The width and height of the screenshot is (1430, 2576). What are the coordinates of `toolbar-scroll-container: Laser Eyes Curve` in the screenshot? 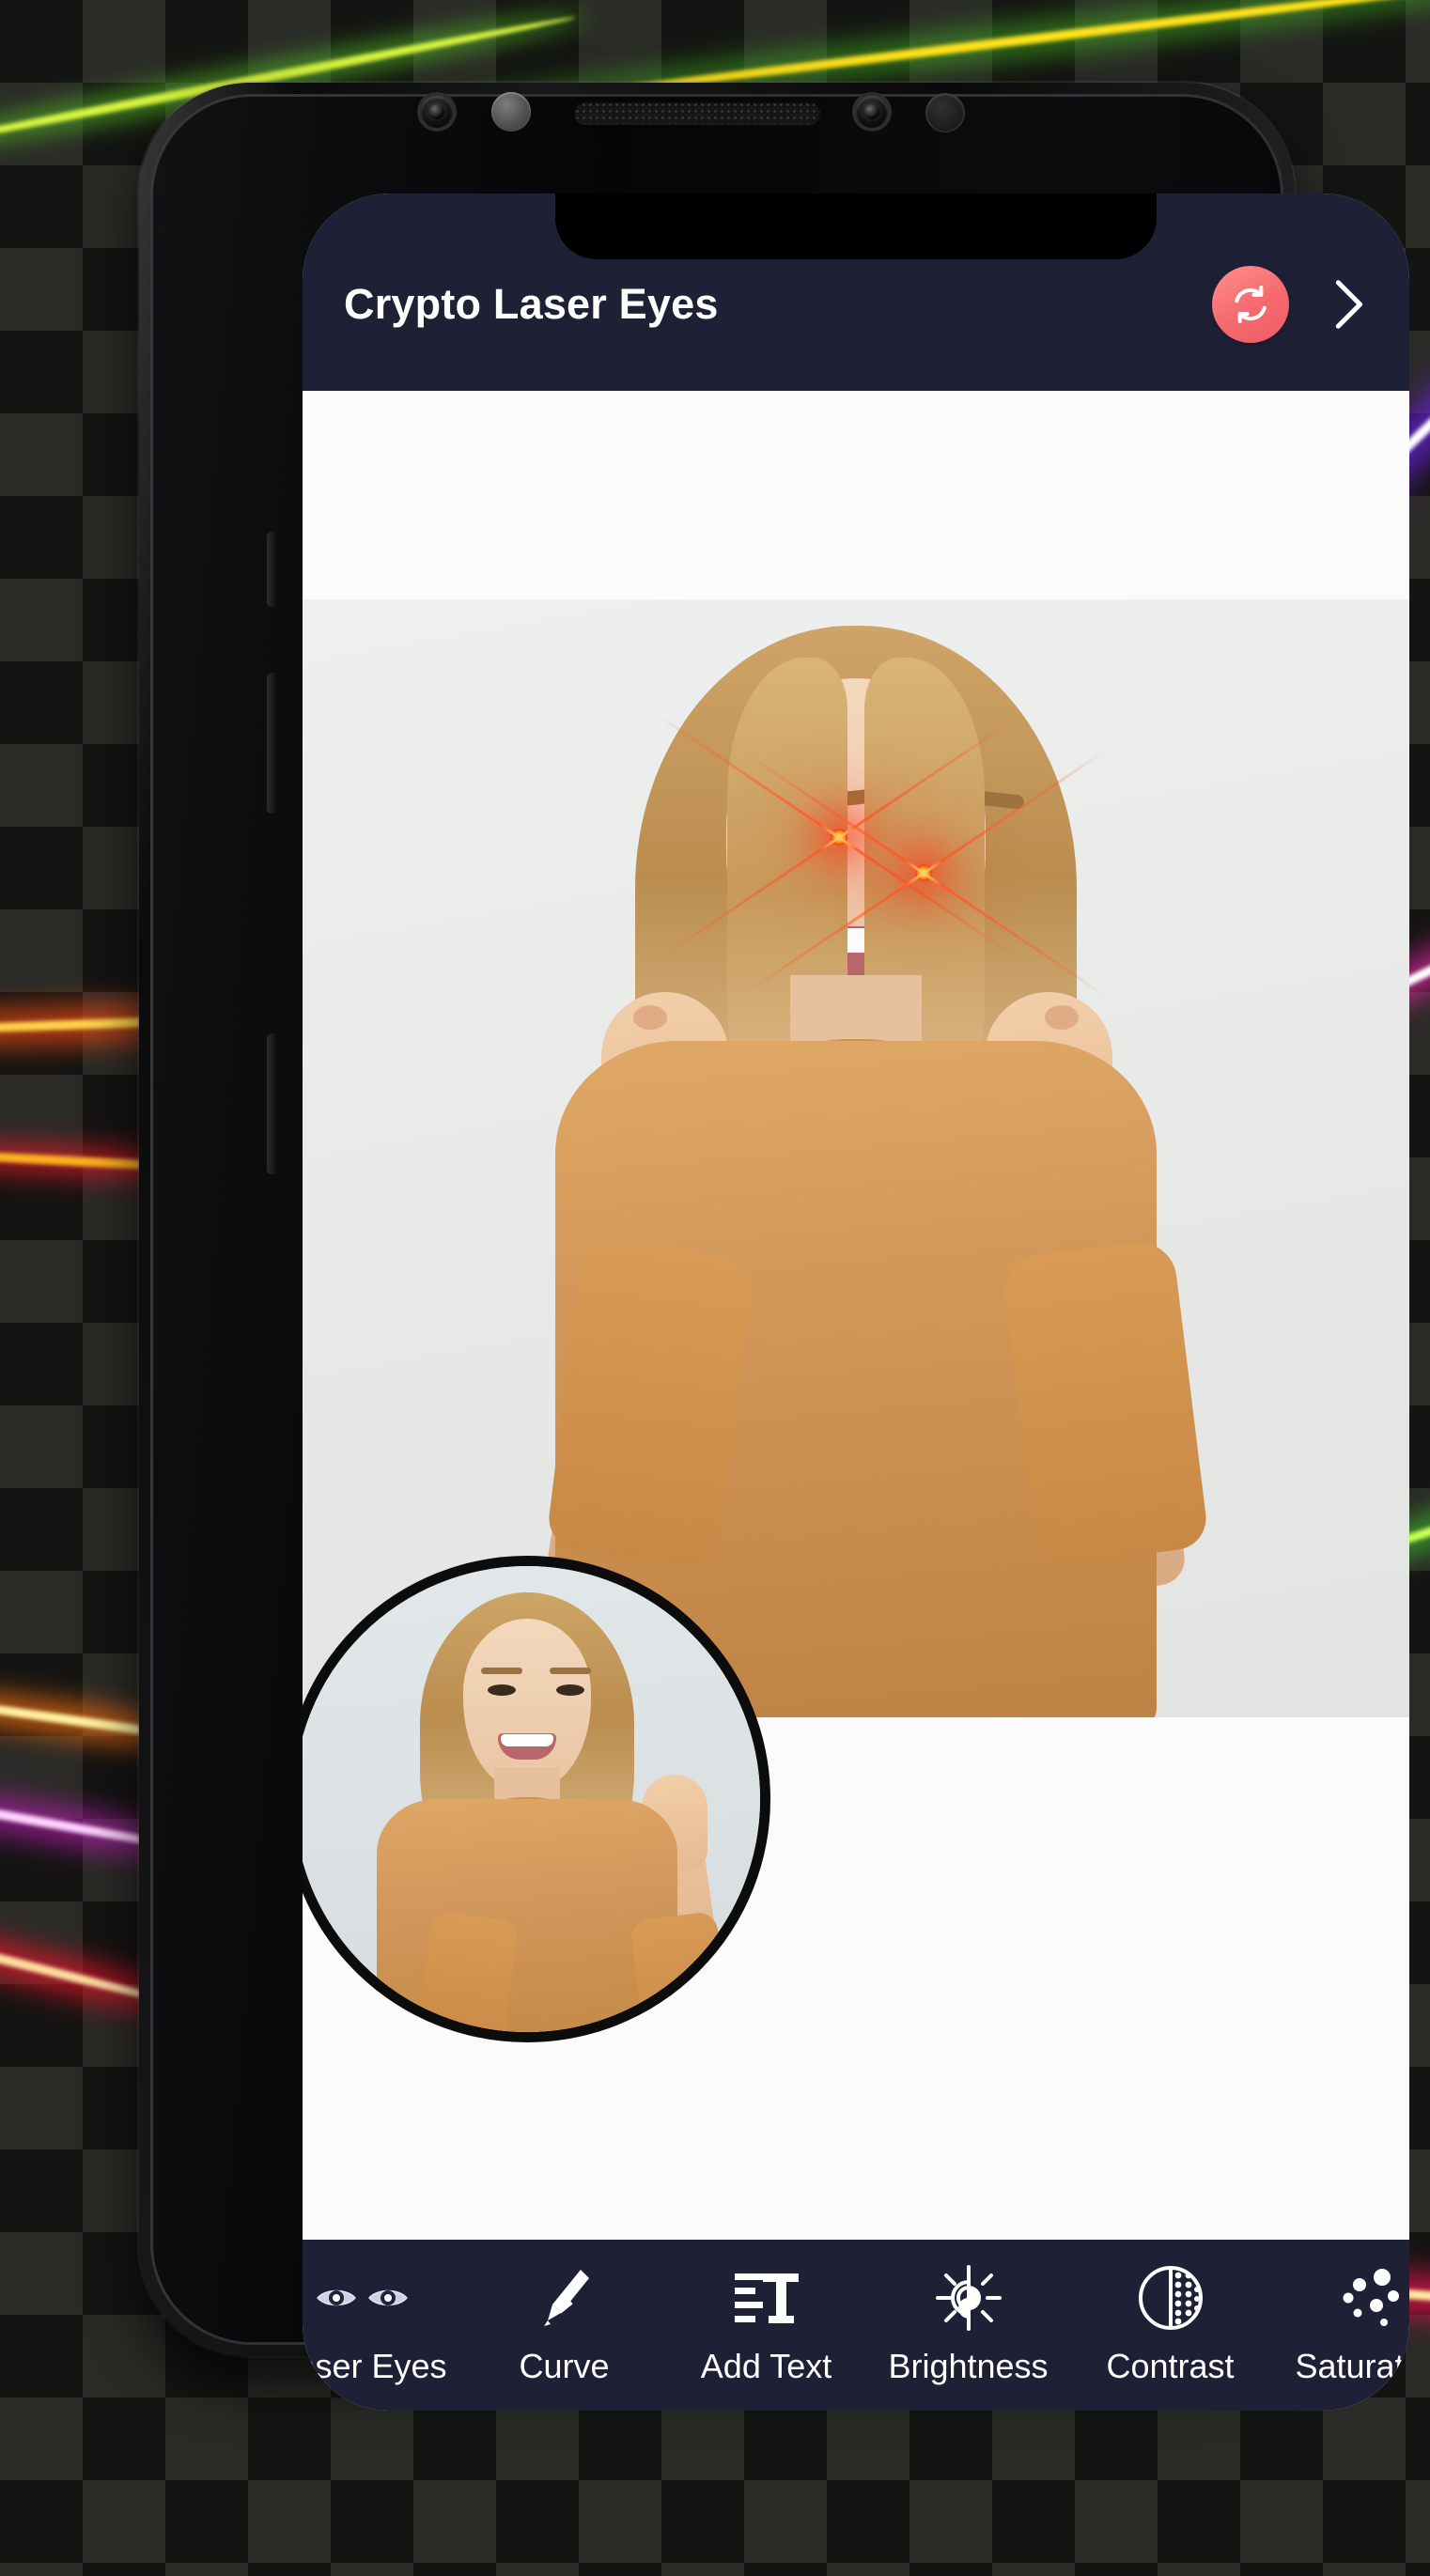 It's located at (856, 2325).